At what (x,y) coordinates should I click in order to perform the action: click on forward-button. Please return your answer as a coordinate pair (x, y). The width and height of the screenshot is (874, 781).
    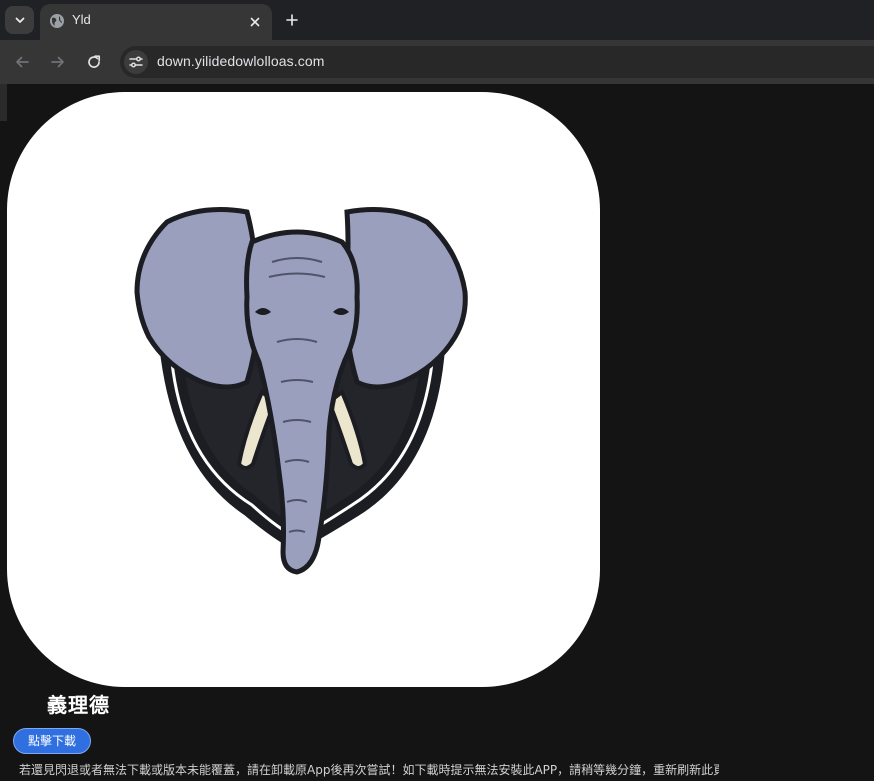
    Looking at the image, I should click on (58, 62).